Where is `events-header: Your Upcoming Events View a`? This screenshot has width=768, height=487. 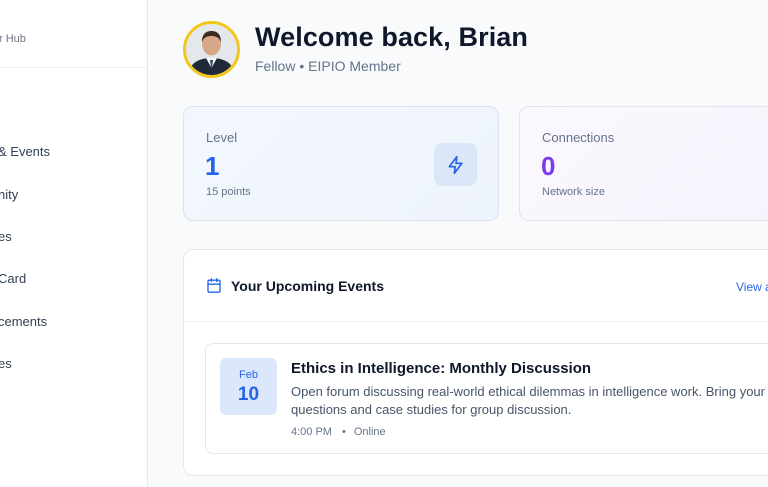 events-header: Your Upcoming Events View a is located at coordinates (476, 286).